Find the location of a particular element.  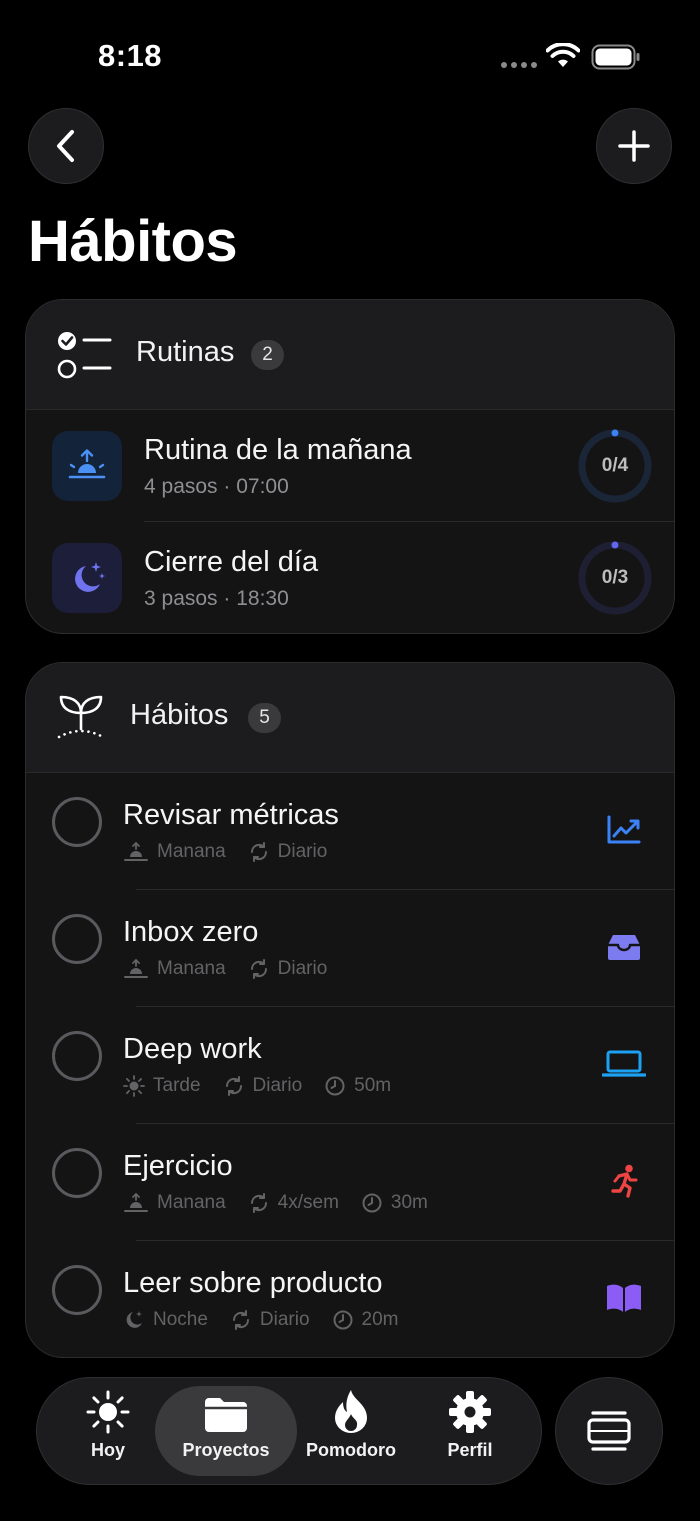

battery-icon is located at coordinates (615, 57).